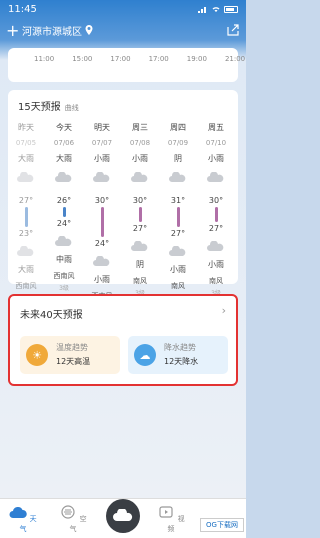 The height and width of the screenshot is (538, 320). What do you see at coordinates (126, 65) in the screenshot?
I see `hourly-strip: 11:00 15:00 17:00 17:00 19:00 21:00` at bounding box center [126, 65].